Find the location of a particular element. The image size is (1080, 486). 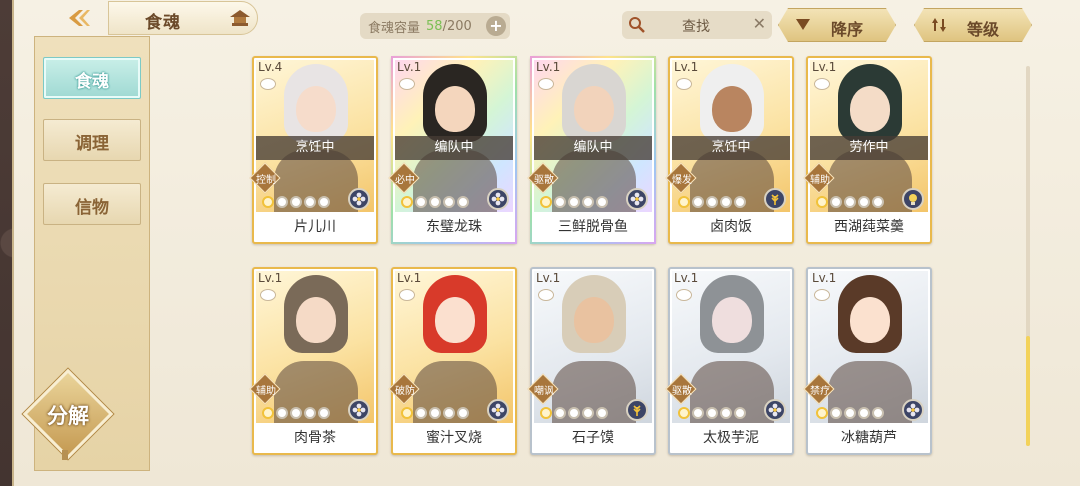

search-icon is located at coordinates (637, 25).